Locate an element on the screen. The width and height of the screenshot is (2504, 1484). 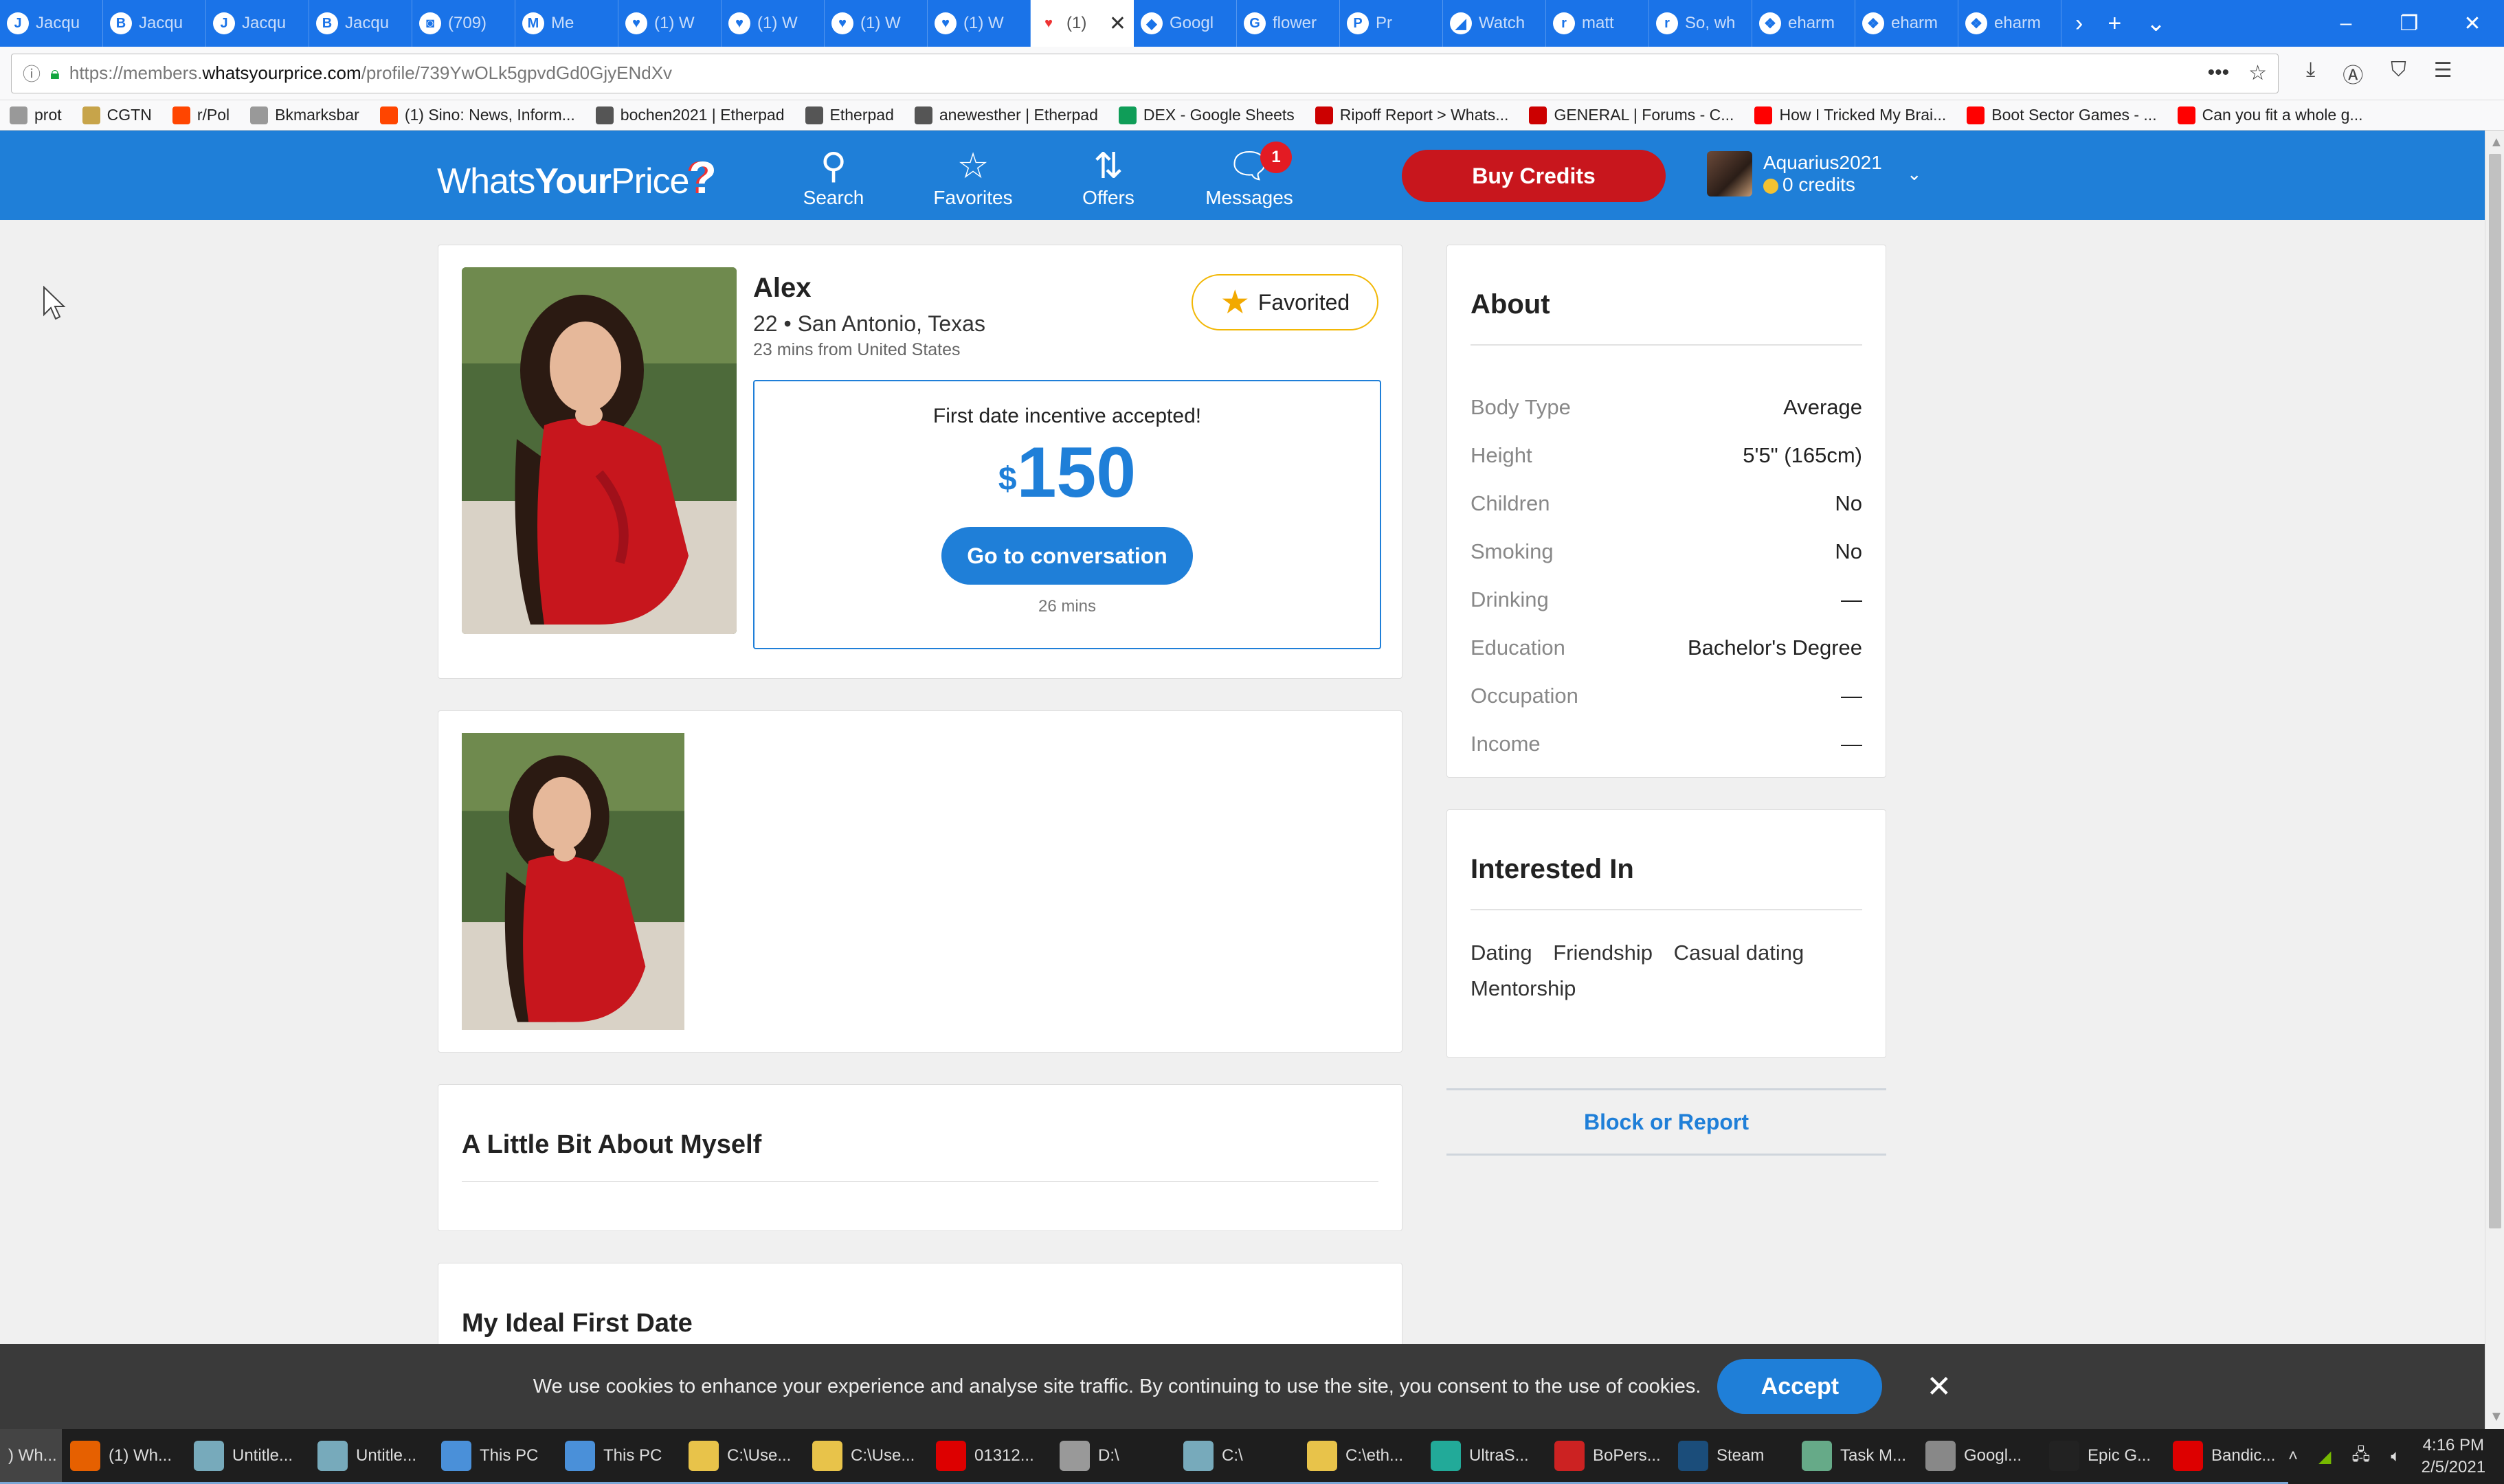
accept-cookies-button: Accept is located at coordinates (1800, 1386).